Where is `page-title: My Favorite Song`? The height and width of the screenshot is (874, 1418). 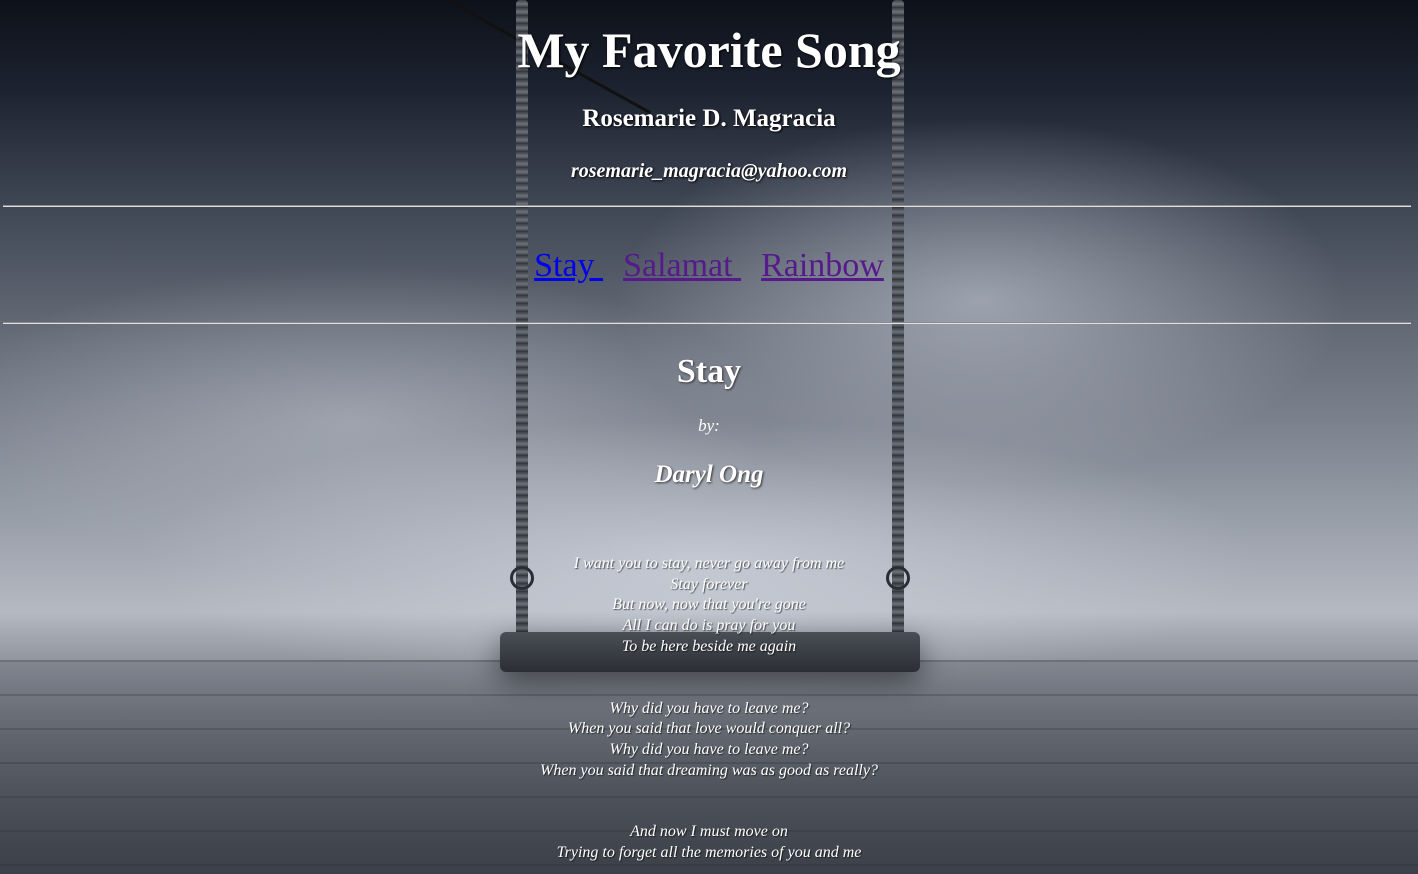 page-title: My Favorite Song is located at coordinates (709, 50).